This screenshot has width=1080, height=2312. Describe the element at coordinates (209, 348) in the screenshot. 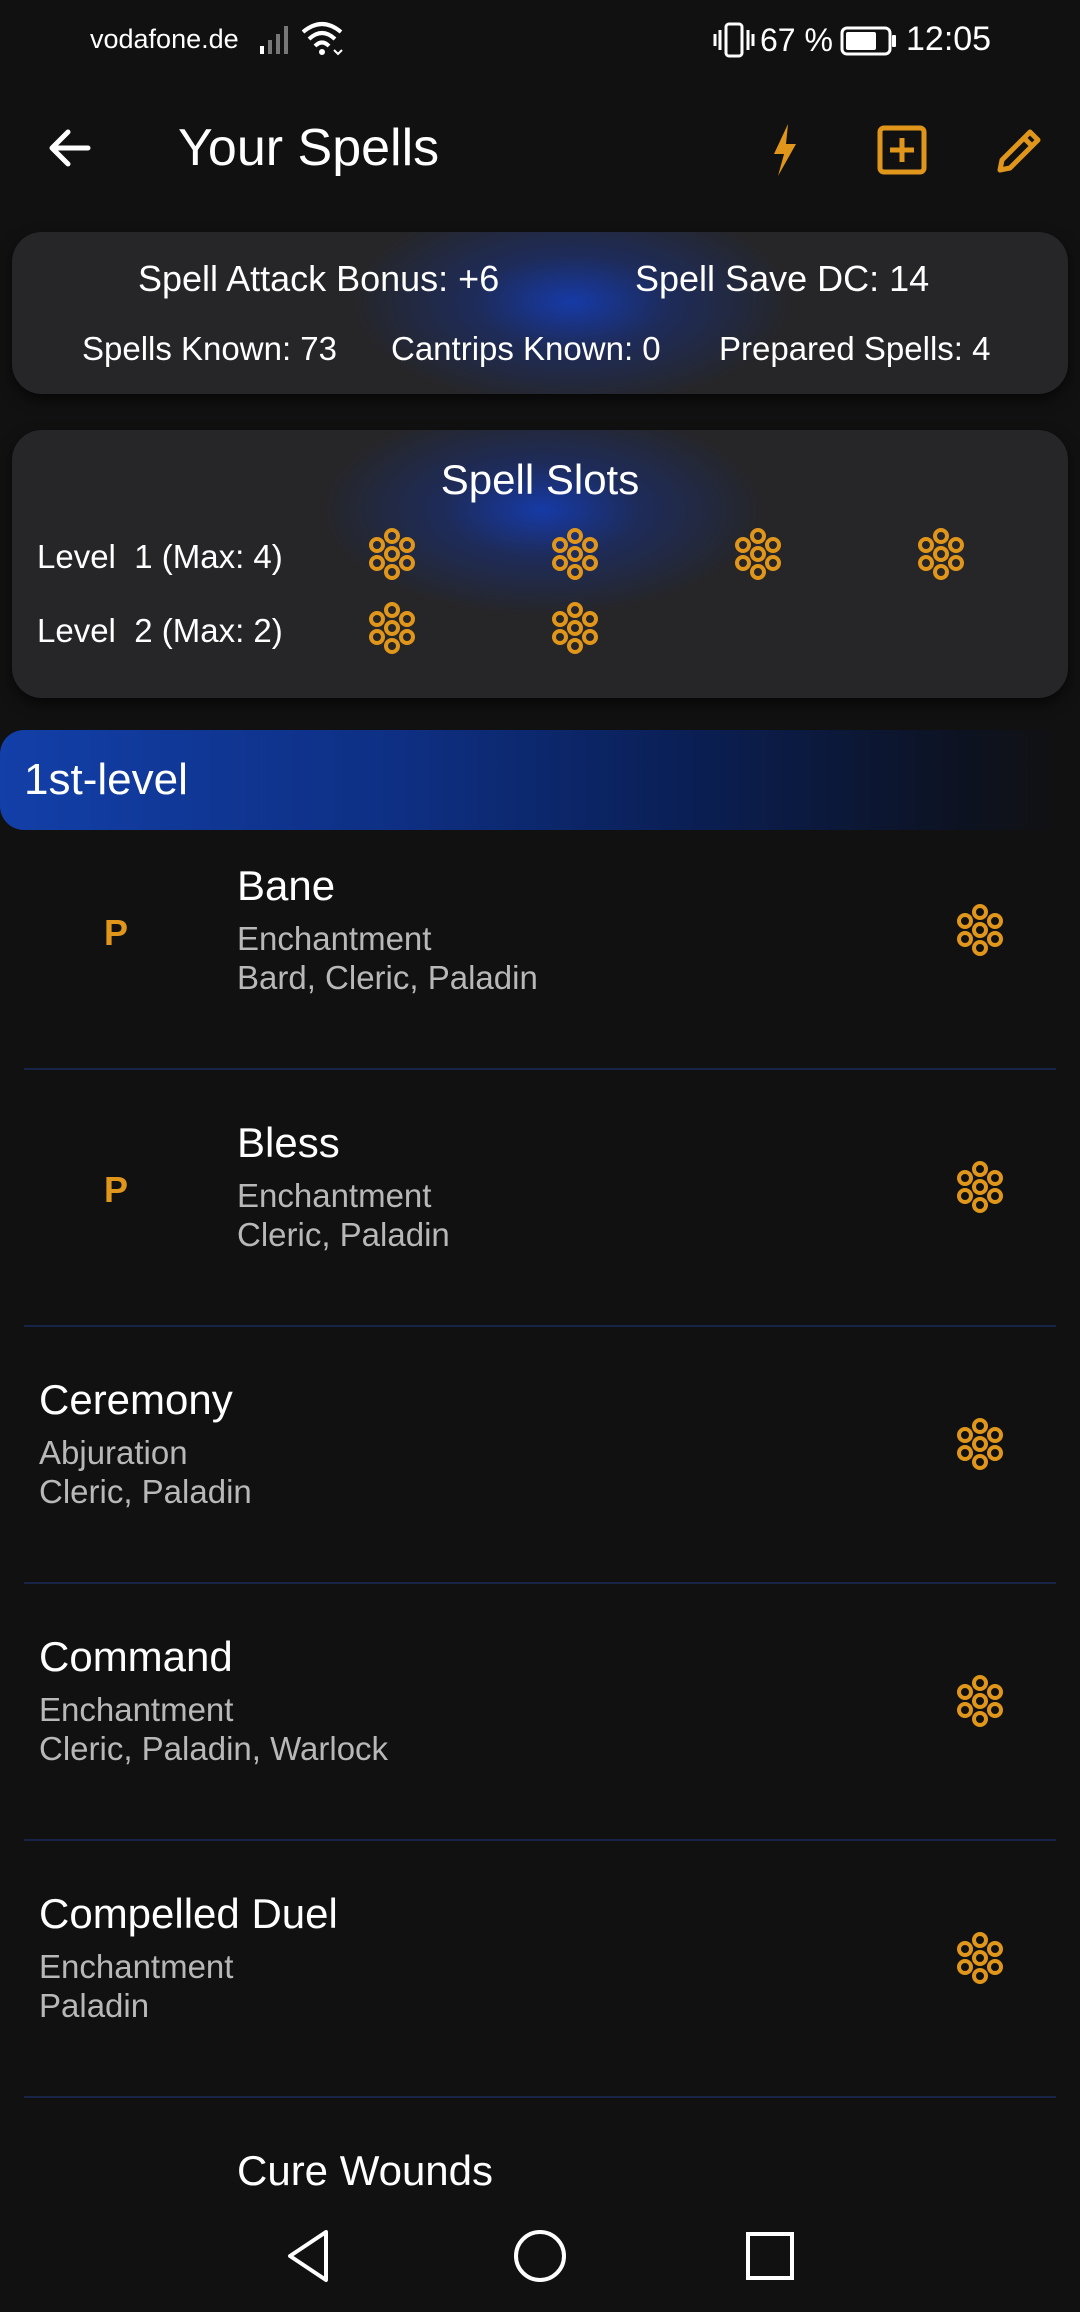

I see `spells-known: Spells Known: 73` at that location.